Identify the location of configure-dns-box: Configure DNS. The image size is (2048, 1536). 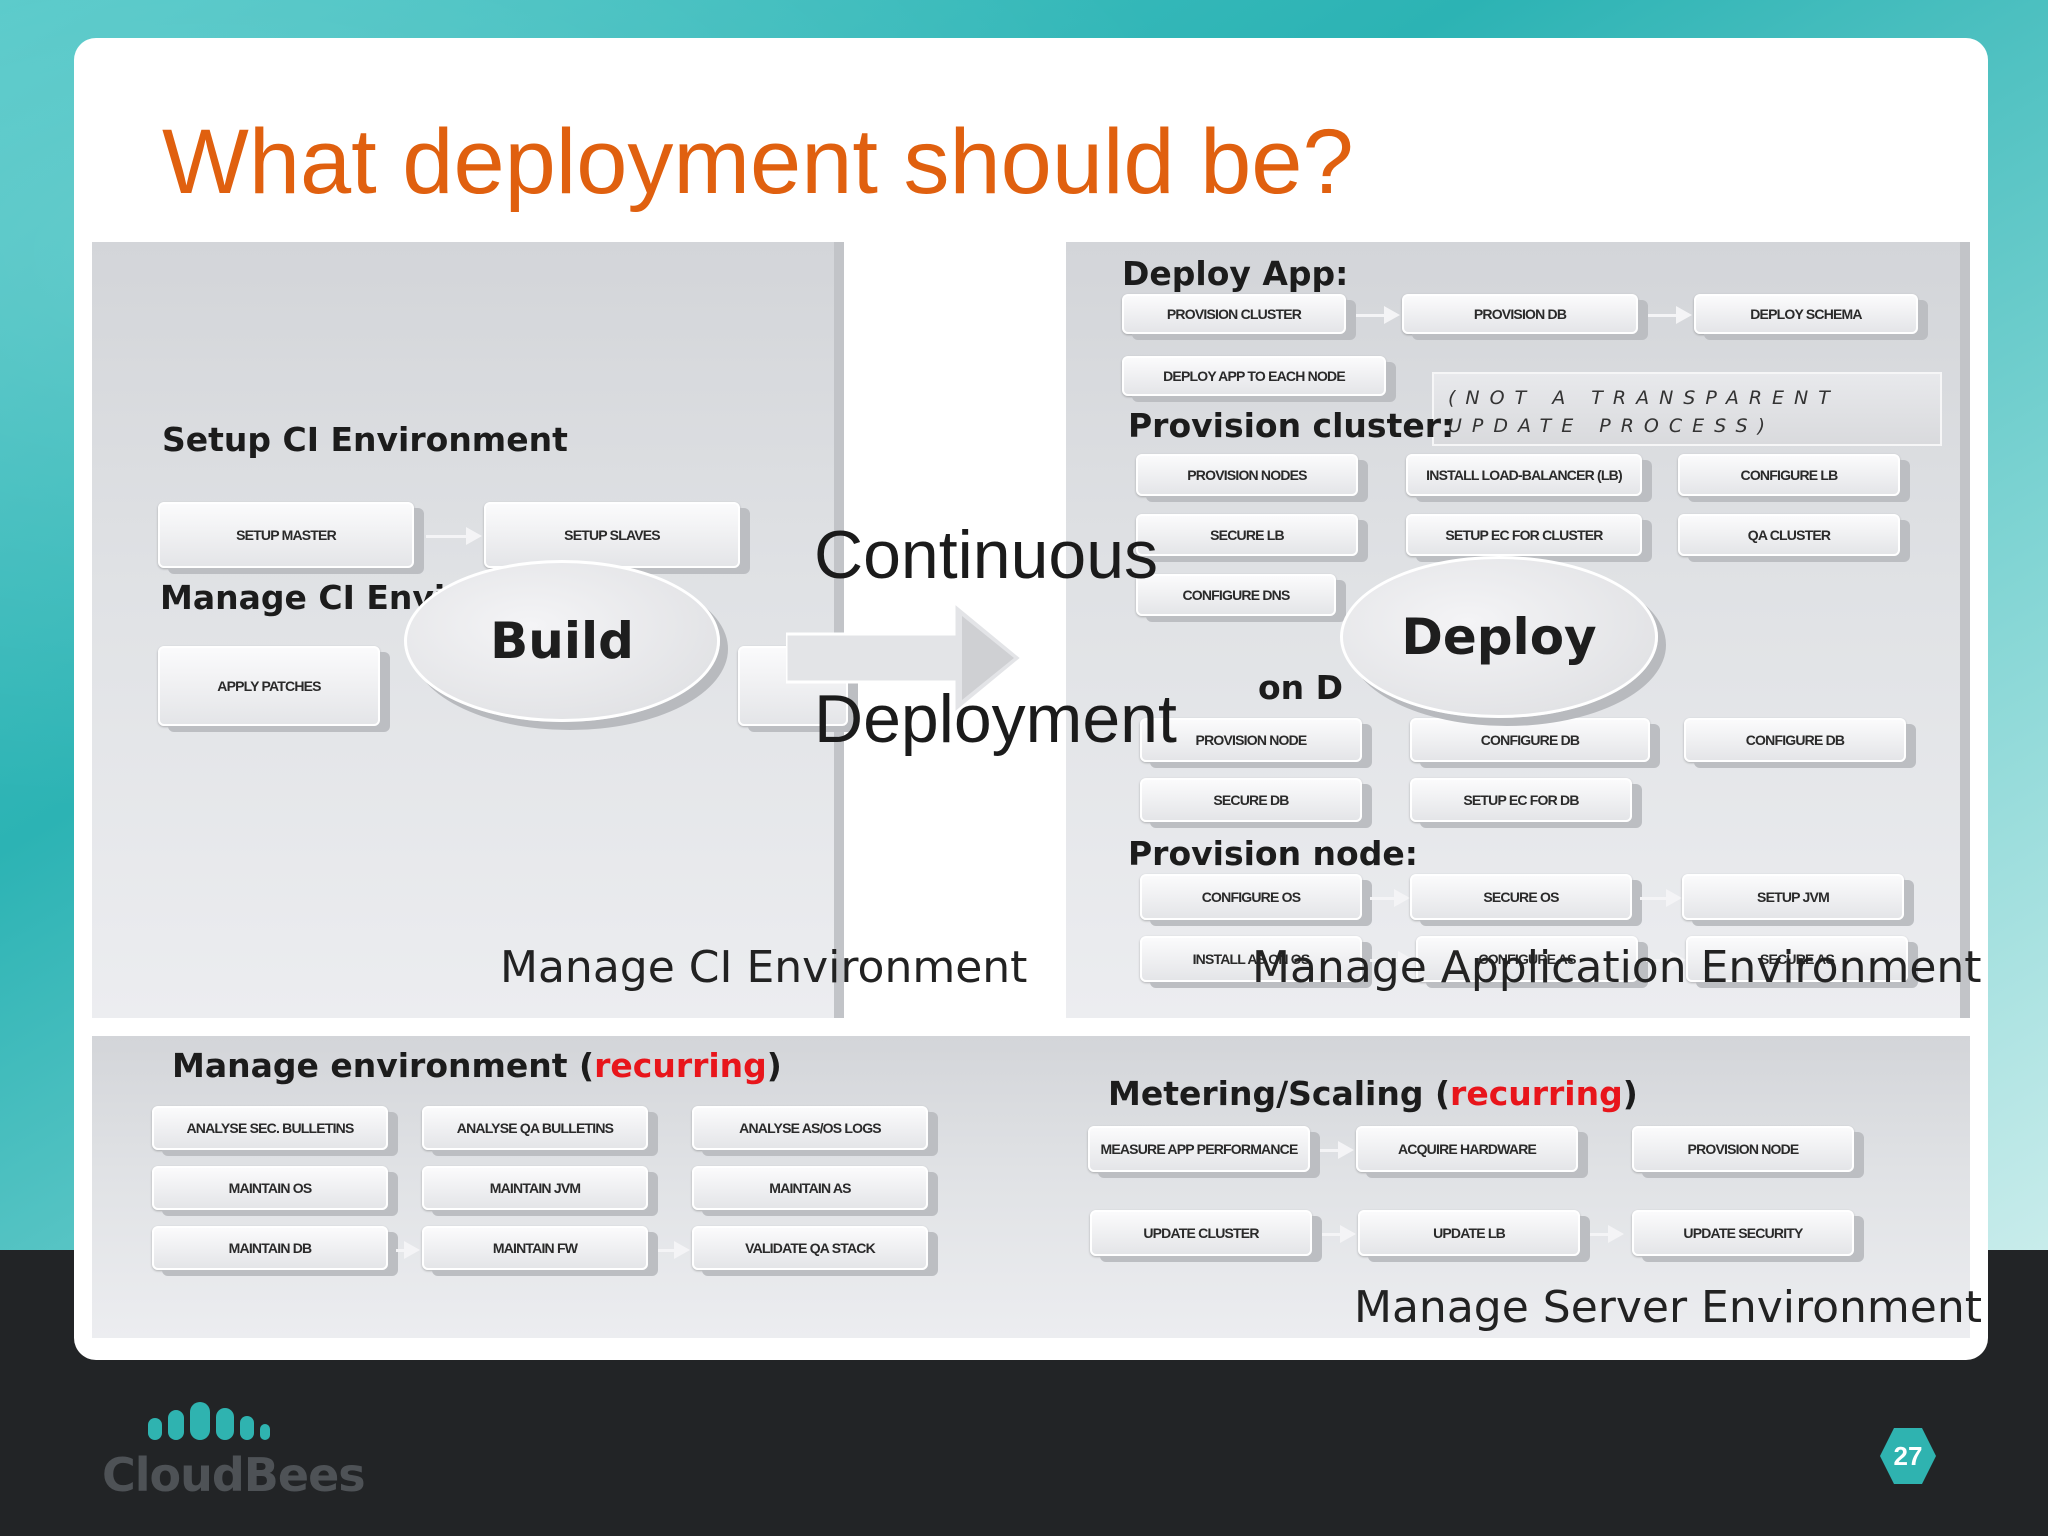
(1236, 595).